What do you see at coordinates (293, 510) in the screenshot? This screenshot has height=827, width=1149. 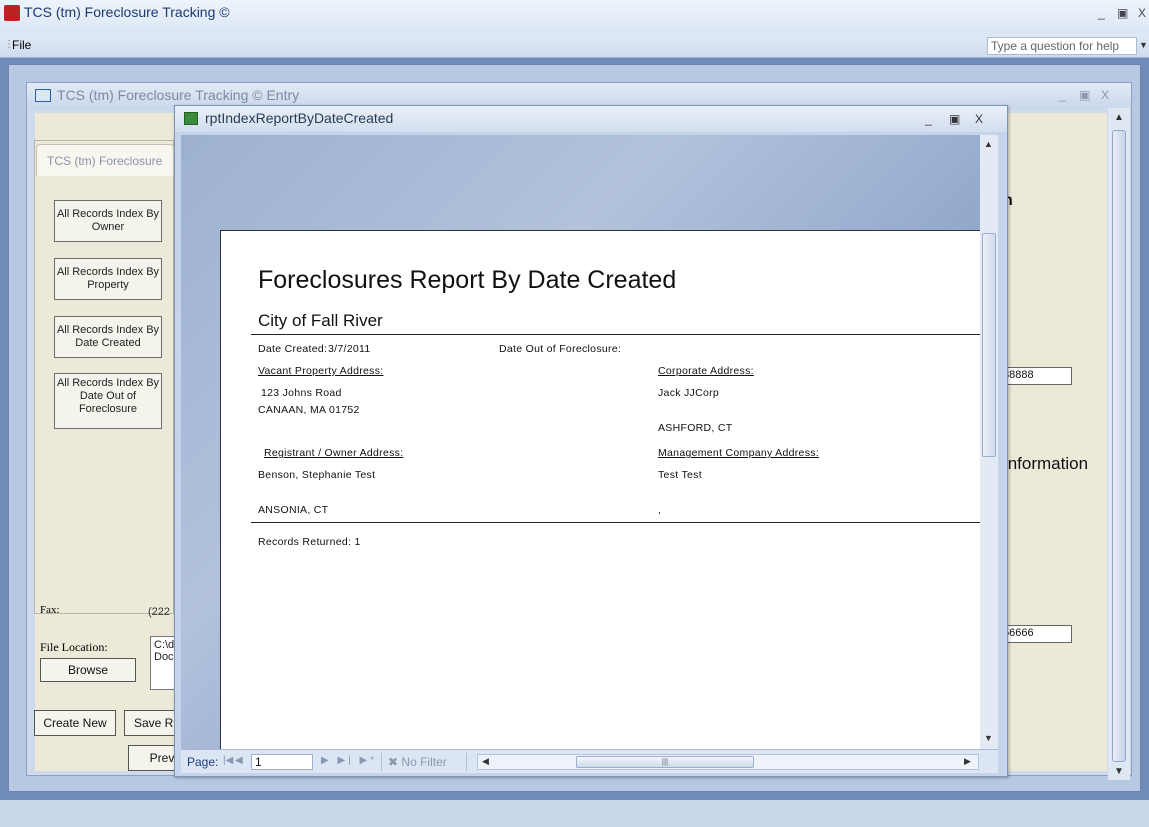 I see `registrant-address-line2: ANSONIA, CT` at bounding box center [293, 510].